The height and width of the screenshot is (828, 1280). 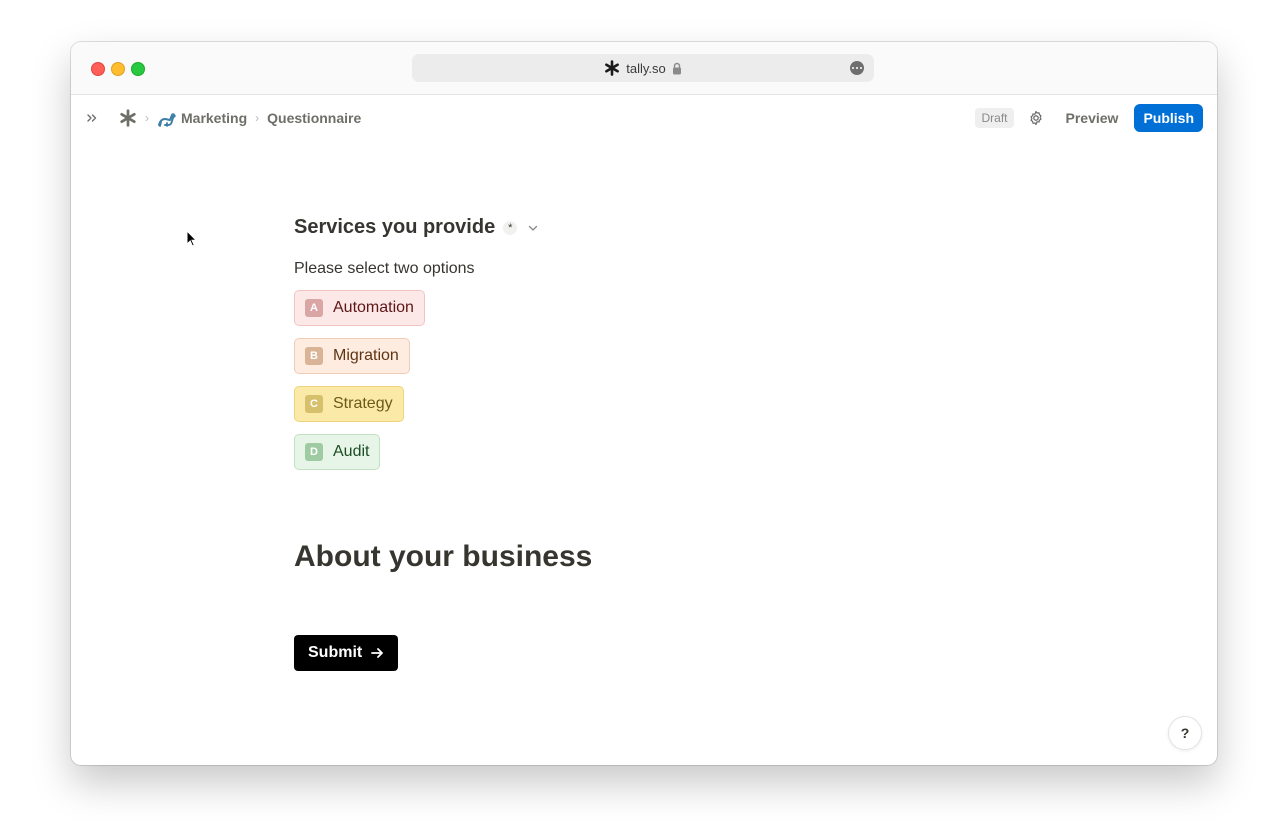 I want to click on publish-button: Publish, so click(x=1168, y=118).